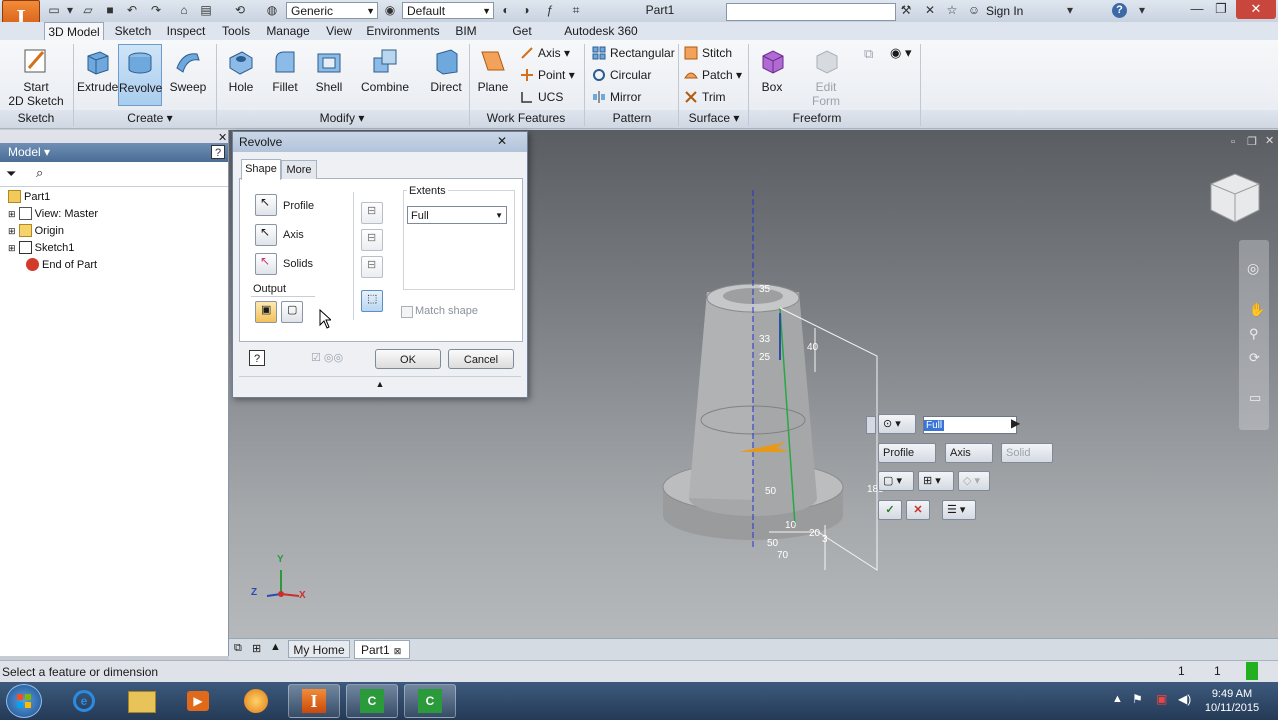  What do you see at coordinates (897, 424) in the screenshot?
I see `mini-extent-mode-button: ⊙ ▾` at bounding box center [897, 424].